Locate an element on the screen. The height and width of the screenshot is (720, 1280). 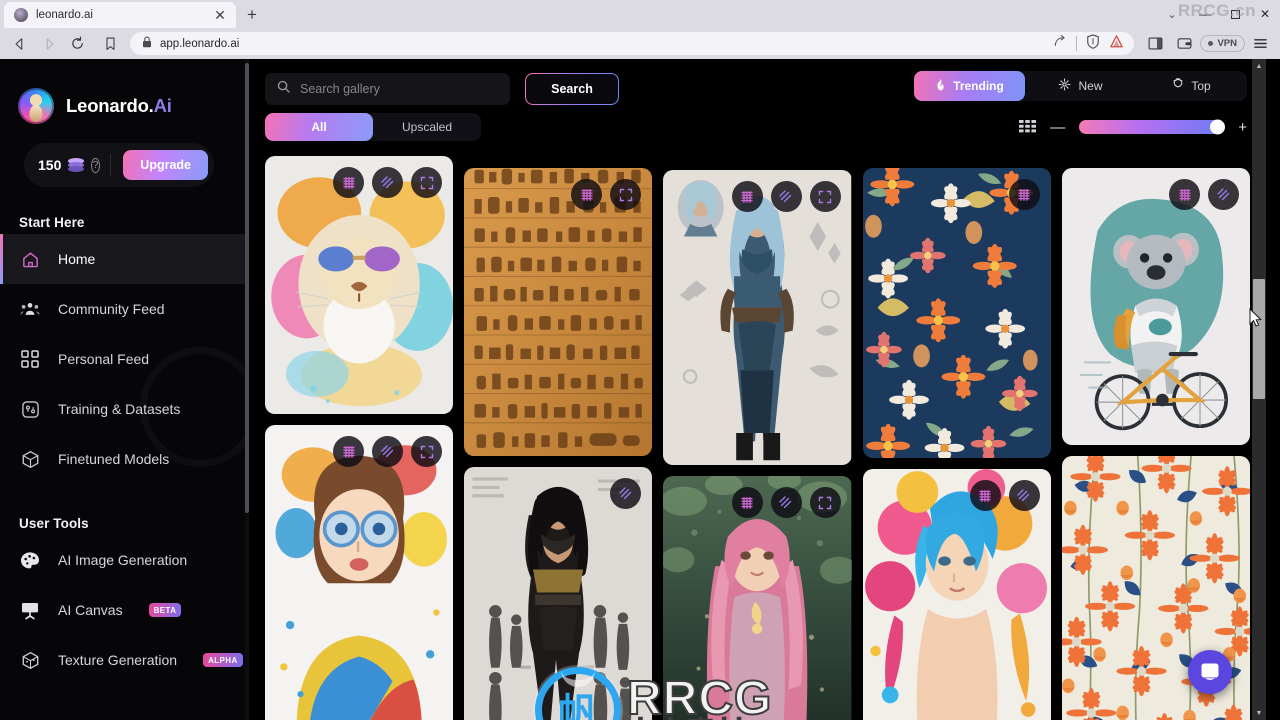
brand-header: Leonardo.Ai is located at coordinates (124, 91).